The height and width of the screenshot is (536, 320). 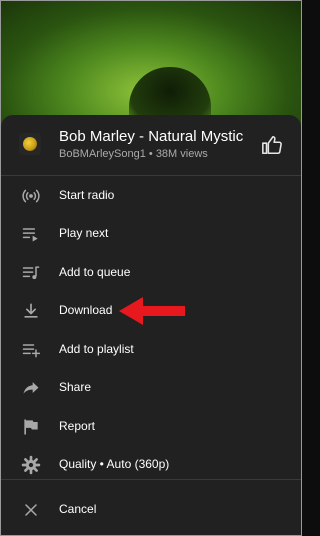 I want to click on menu-item-report: Report, so click(x=151, y=427).